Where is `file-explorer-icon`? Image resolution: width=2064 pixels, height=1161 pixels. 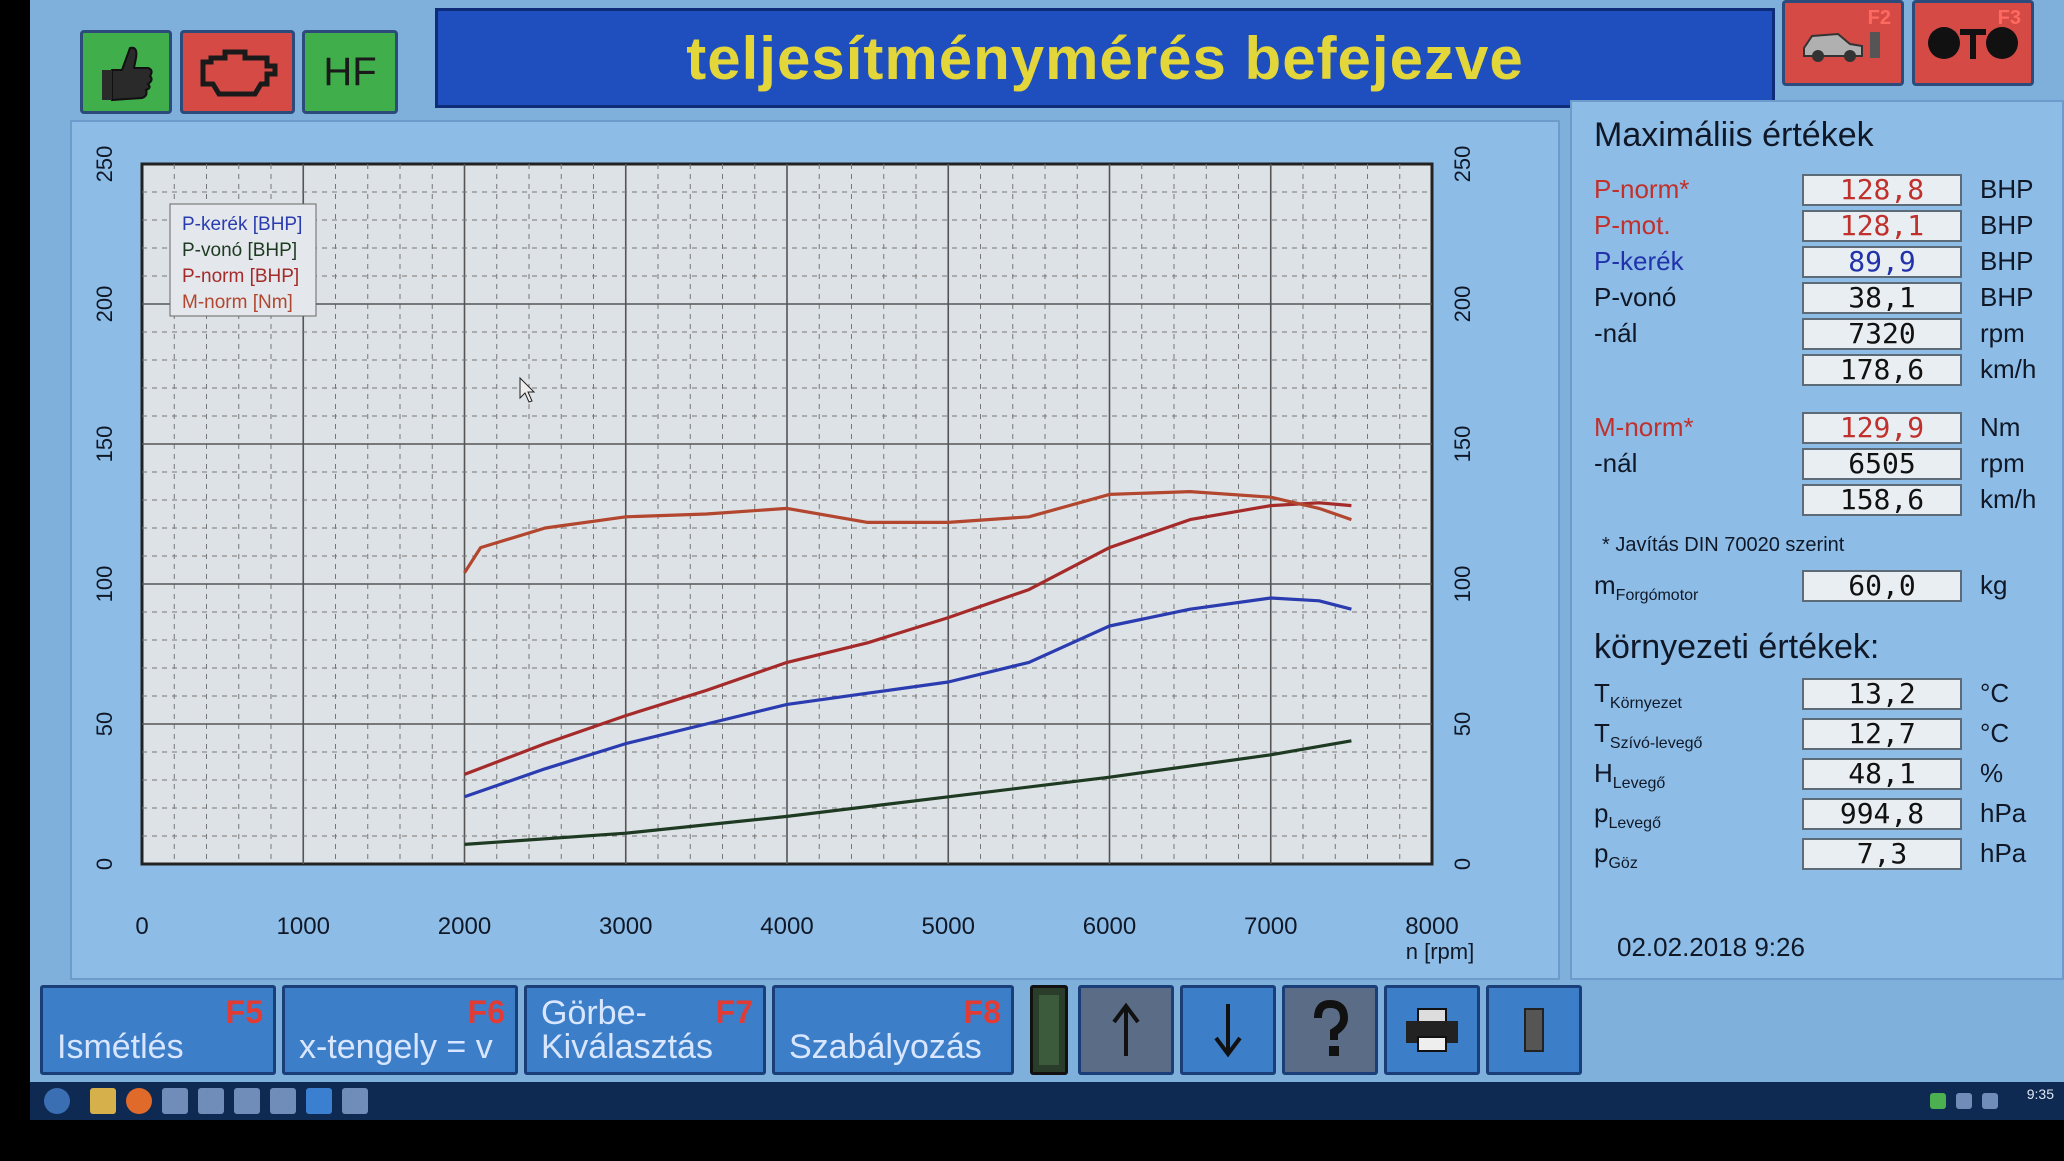
file-explorer-icon is located at coordinates (103, 1101).